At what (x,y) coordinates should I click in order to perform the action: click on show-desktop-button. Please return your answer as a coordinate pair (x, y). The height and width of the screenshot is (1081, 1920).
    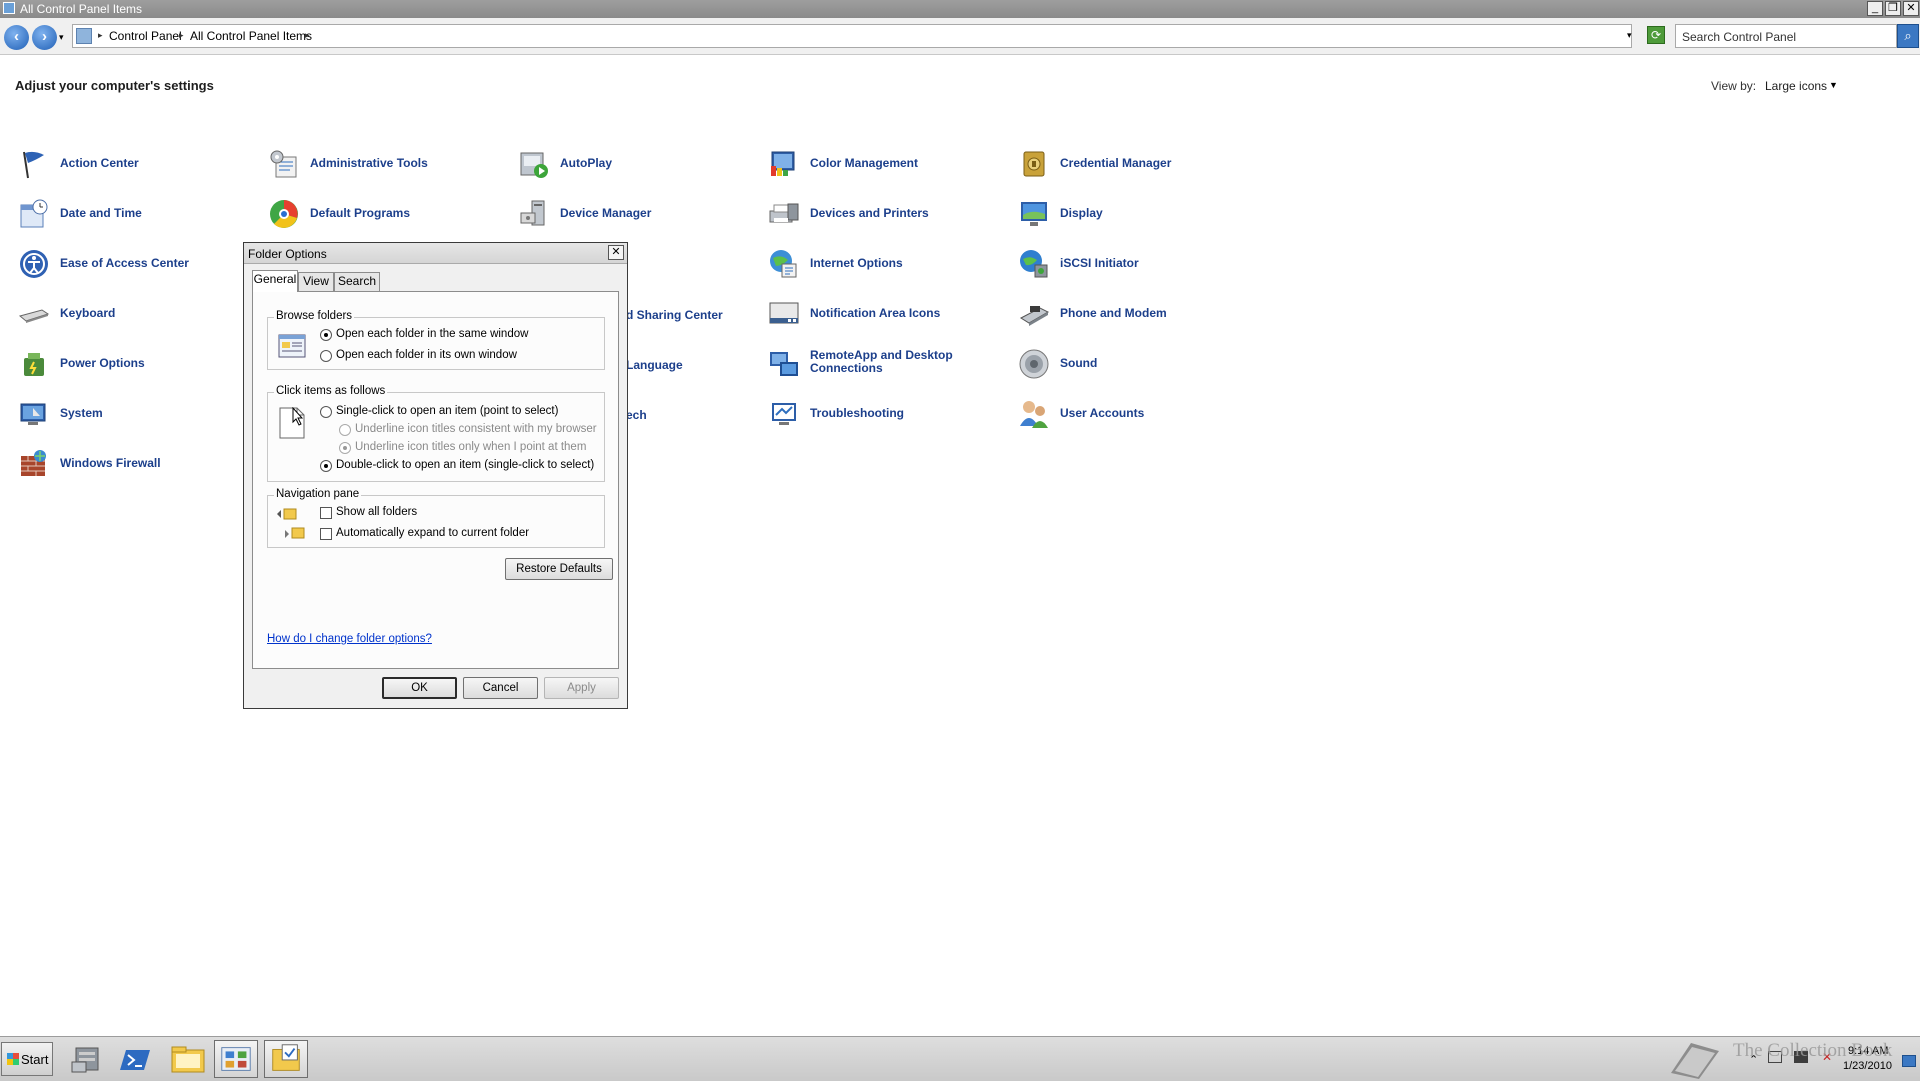
    Looking at the image, I should click on (1909, 1061).